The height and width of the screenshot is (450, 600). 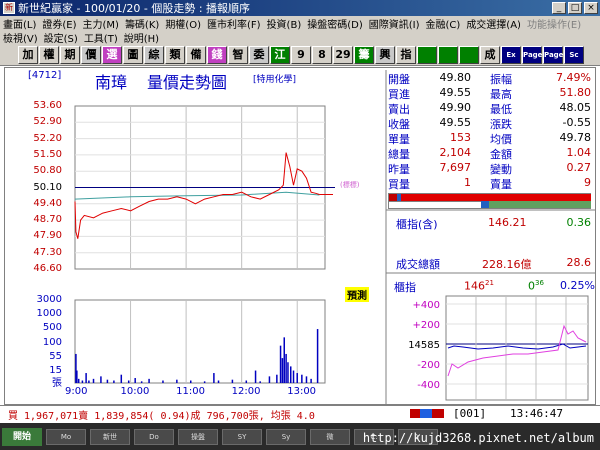 What do you see at coordinates (364, 54) in the screenshot?
I see `toolbar-button-16: 籌` at bounding box center [364, 54].